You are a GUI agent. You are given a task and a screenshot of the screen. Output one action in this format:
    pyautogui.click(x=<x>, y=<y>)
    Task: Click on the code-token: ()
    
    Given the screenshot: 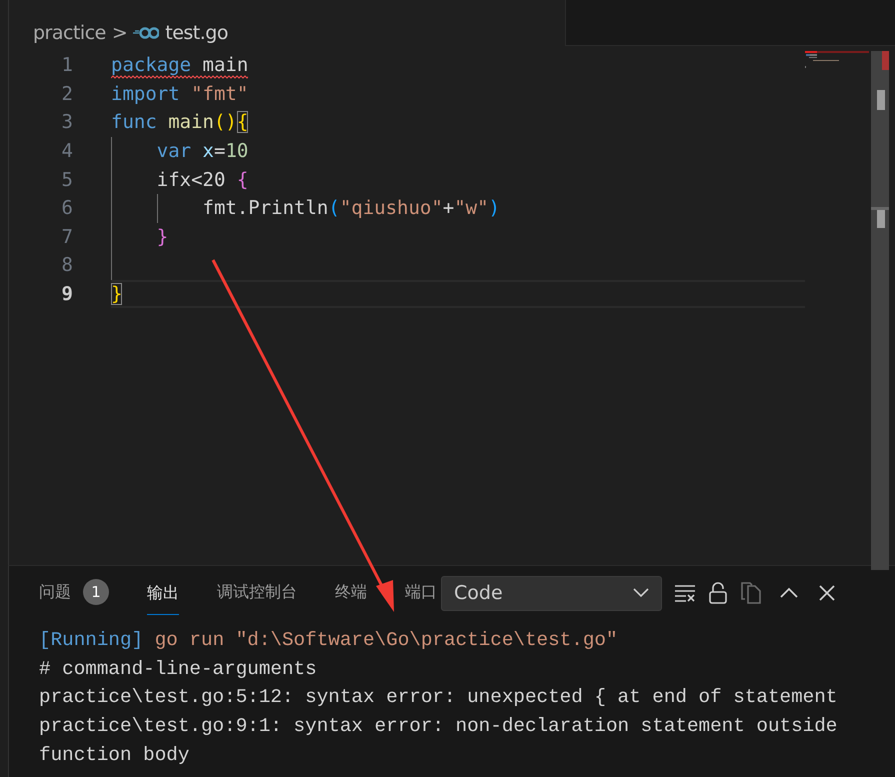 What is the action you would take?
    pyautogui.click(x=225, y=122)
    